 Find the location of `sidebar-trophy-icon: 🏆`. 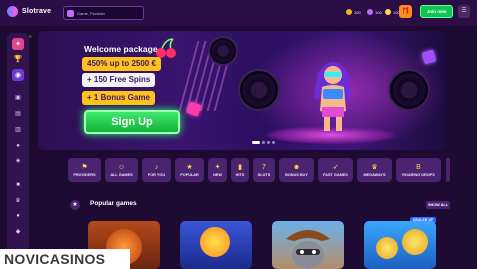

sidebar-trophy-icon: 🏆 is located at coordinates (18, 59).